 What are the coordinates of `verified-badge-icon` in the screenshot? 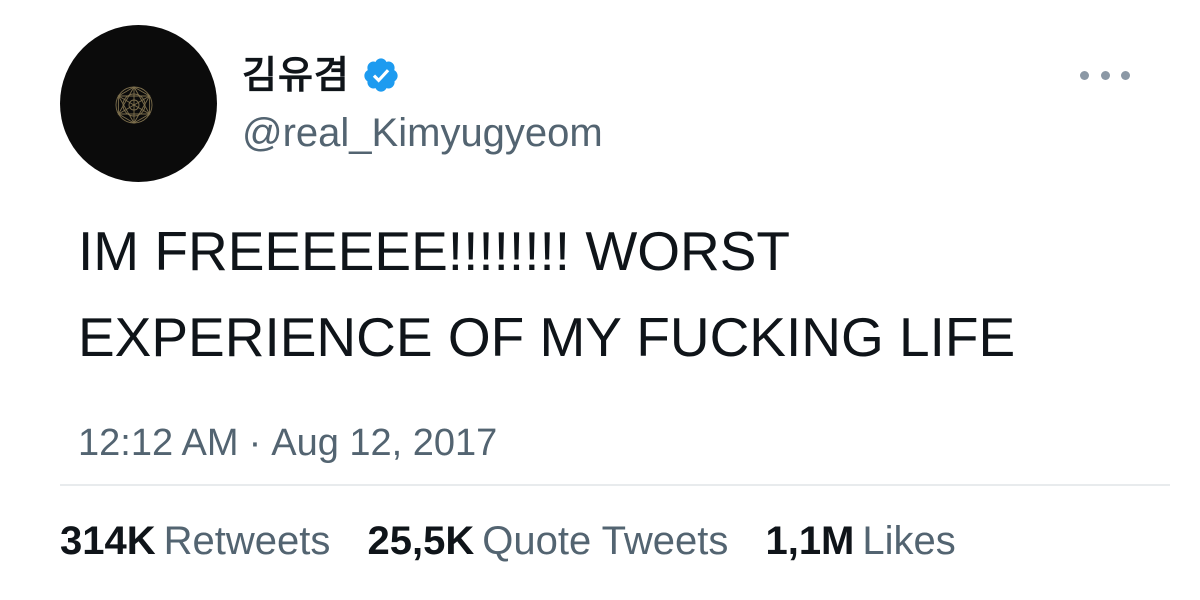 It's located at (381, 75).